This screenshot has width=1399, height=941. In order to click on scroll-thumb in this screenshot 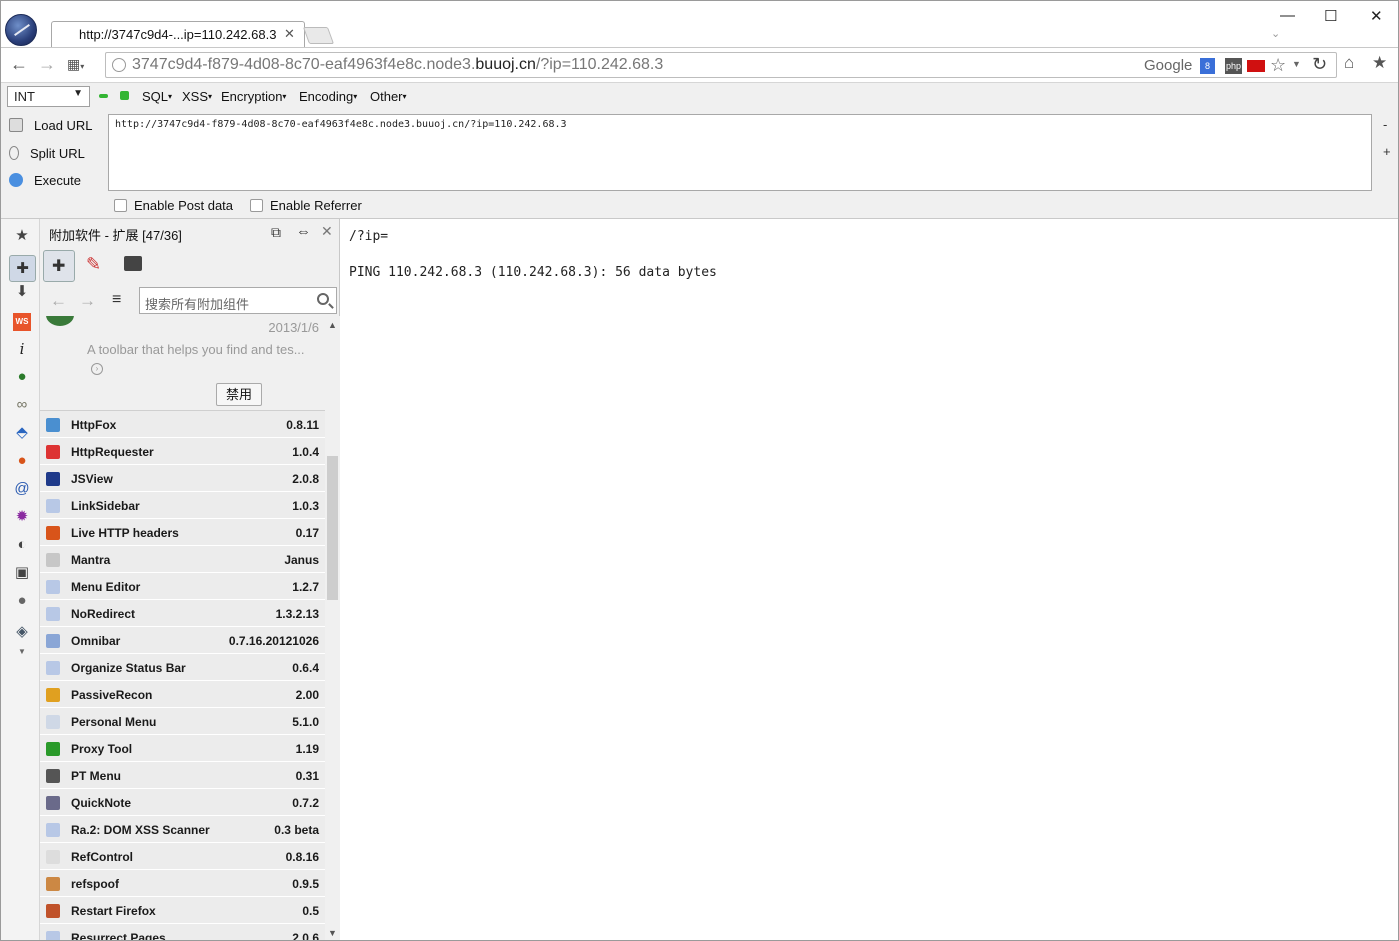, I will do `click(332, 528)`.